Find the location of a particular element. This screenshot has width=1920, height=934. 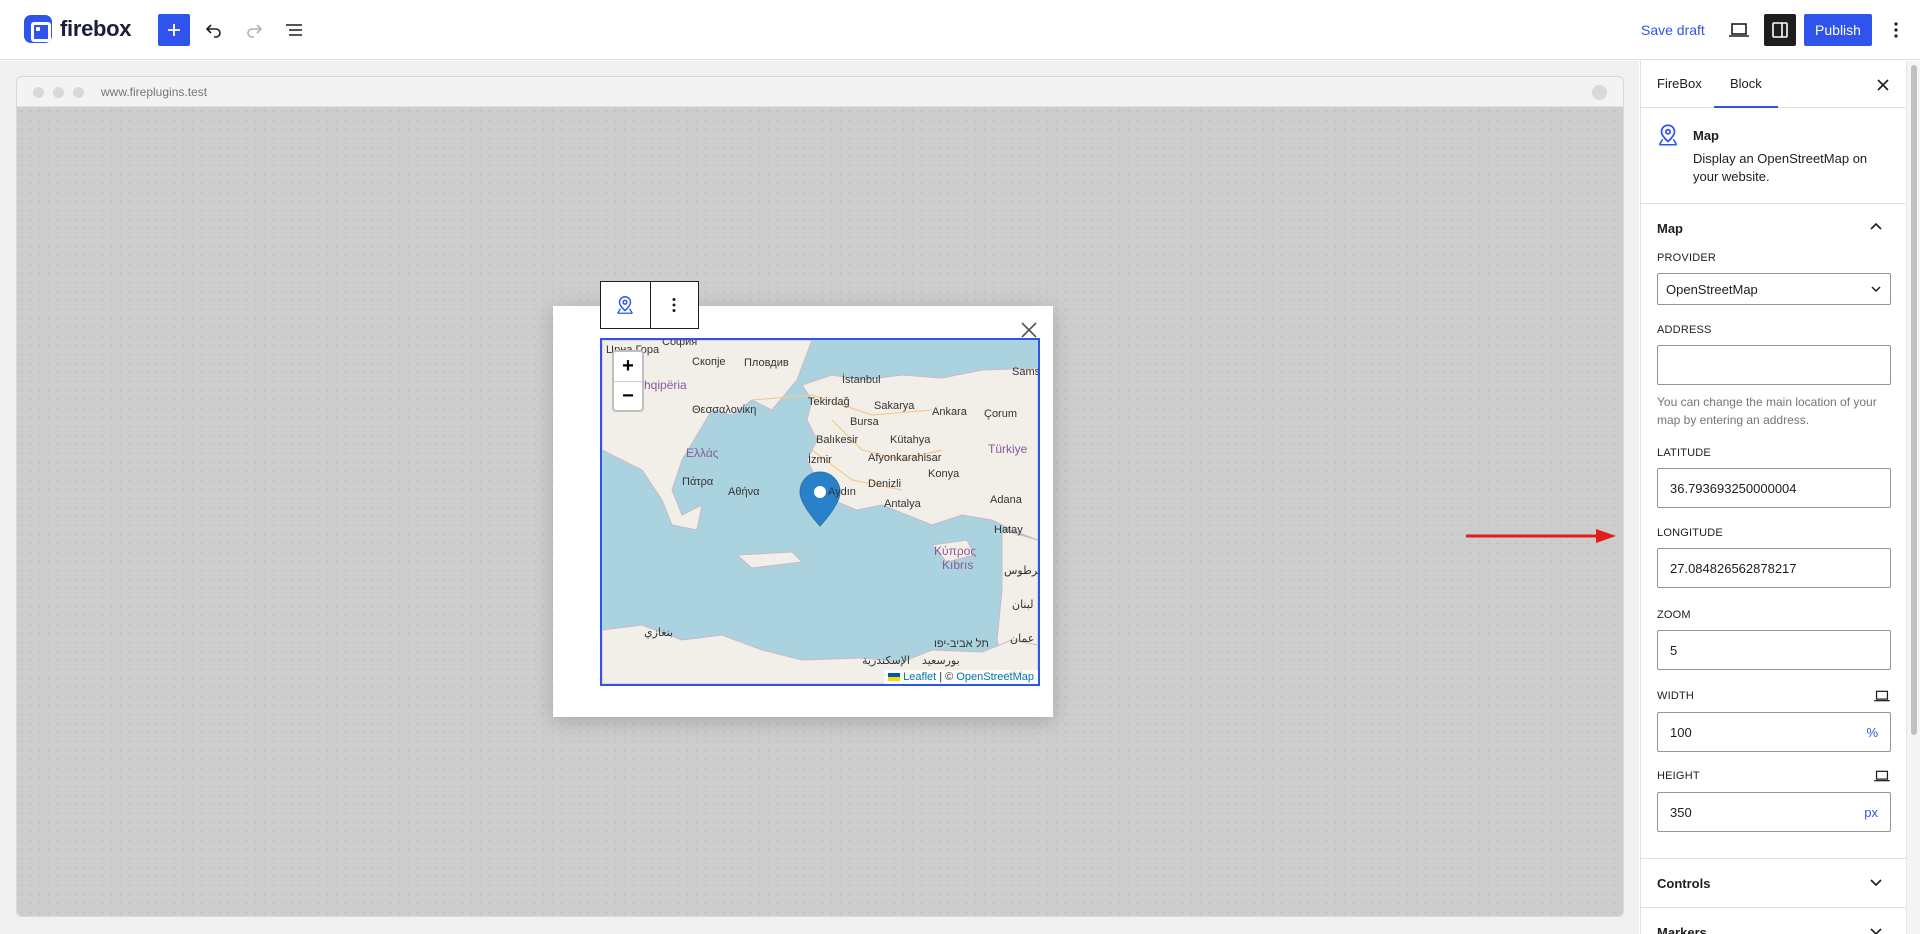

firebox-logo-icon is located at coordinates (38, 29).